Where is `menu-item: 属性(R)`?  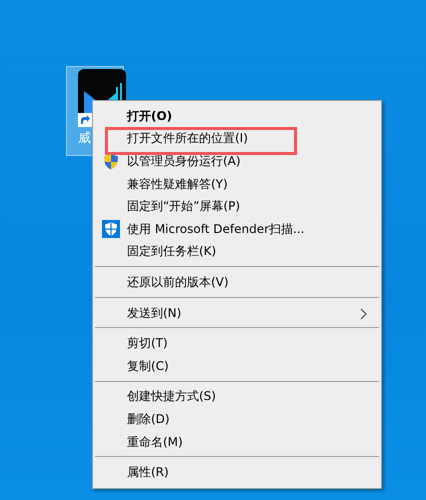 menu-item: 属性(R) is located at coordinates (237, 472).